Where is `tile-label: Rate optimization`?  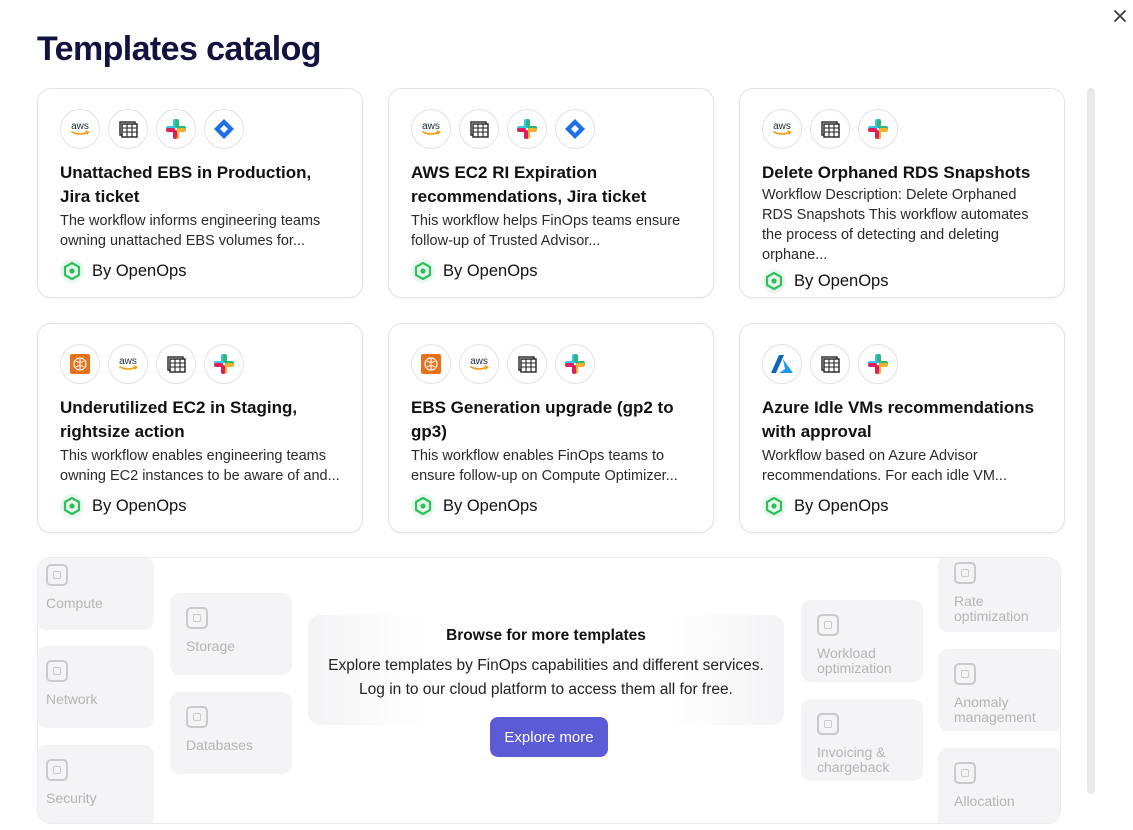
tile-label: Rate optimization is located at coordinates (991, 608).